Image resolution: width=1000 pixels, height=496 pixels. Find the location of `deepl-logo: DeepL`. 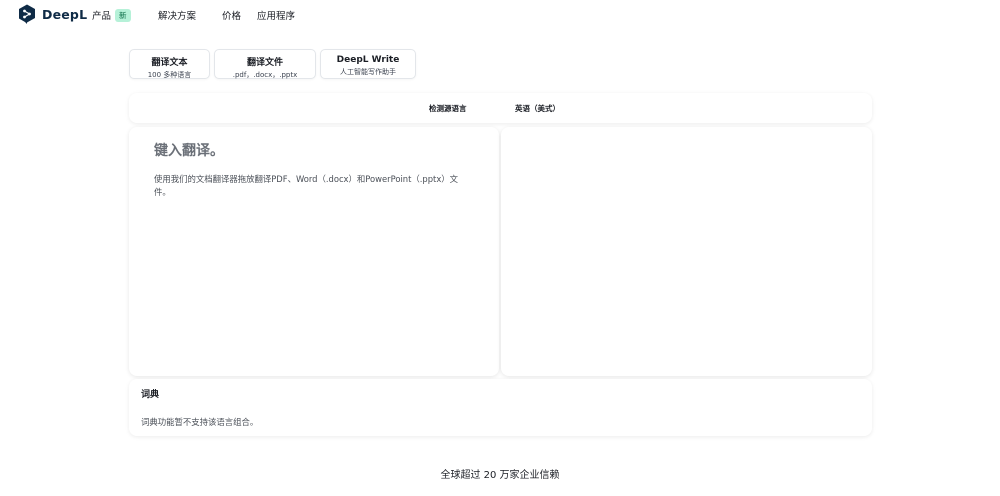

deepl-logo: DeepL is located at coordinates (52, 14).